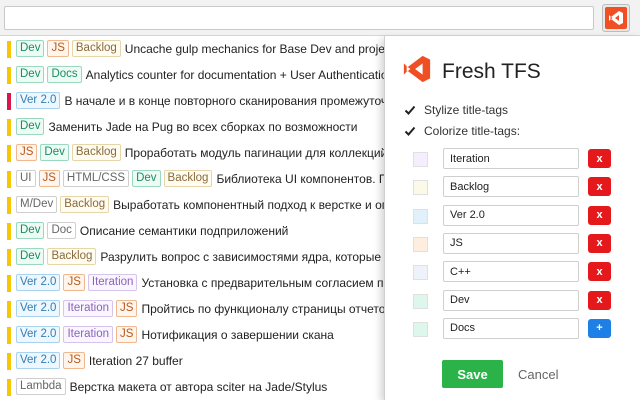 This screenshot has height=400, width=640. I want to click on colorize-checkbox, so click(410, 131).